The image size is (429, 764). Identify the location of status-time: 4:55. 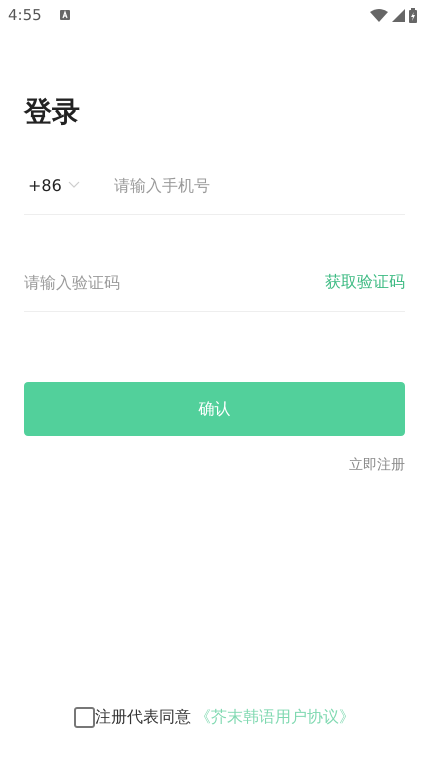
(25, 15).